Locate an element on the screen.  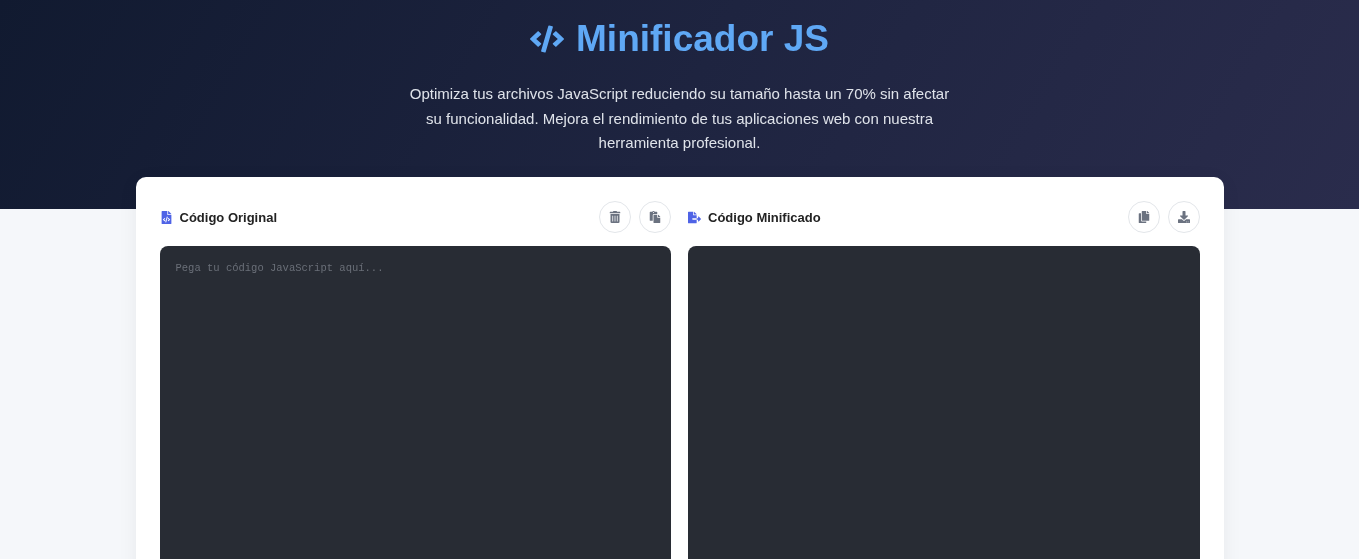
file-export-icon is located at coordinates (694, 217).